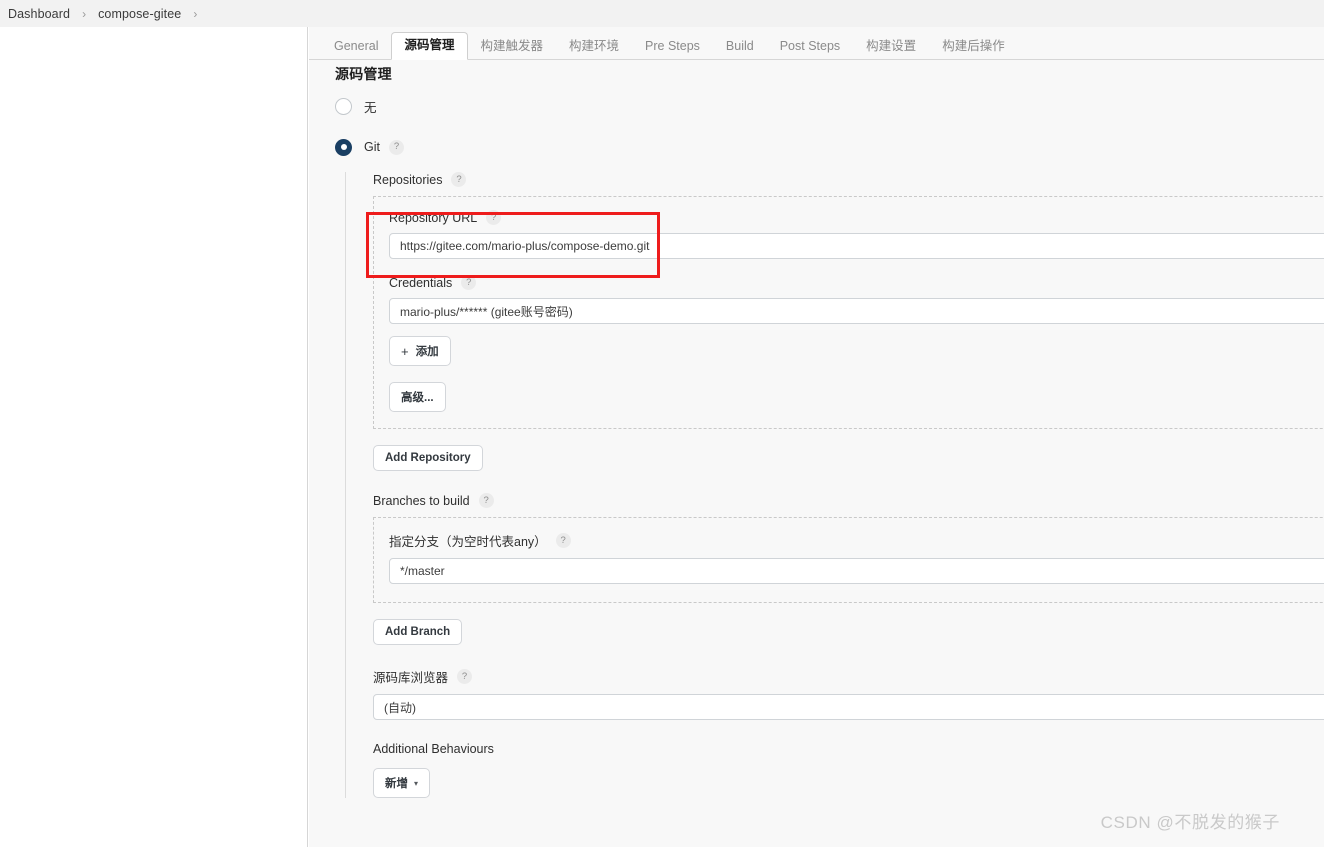 The image size is (1324, 847). Describe the element at coordinates (469, 282) in the screenshot. I see `help-icon-credentials: ?` at that location.